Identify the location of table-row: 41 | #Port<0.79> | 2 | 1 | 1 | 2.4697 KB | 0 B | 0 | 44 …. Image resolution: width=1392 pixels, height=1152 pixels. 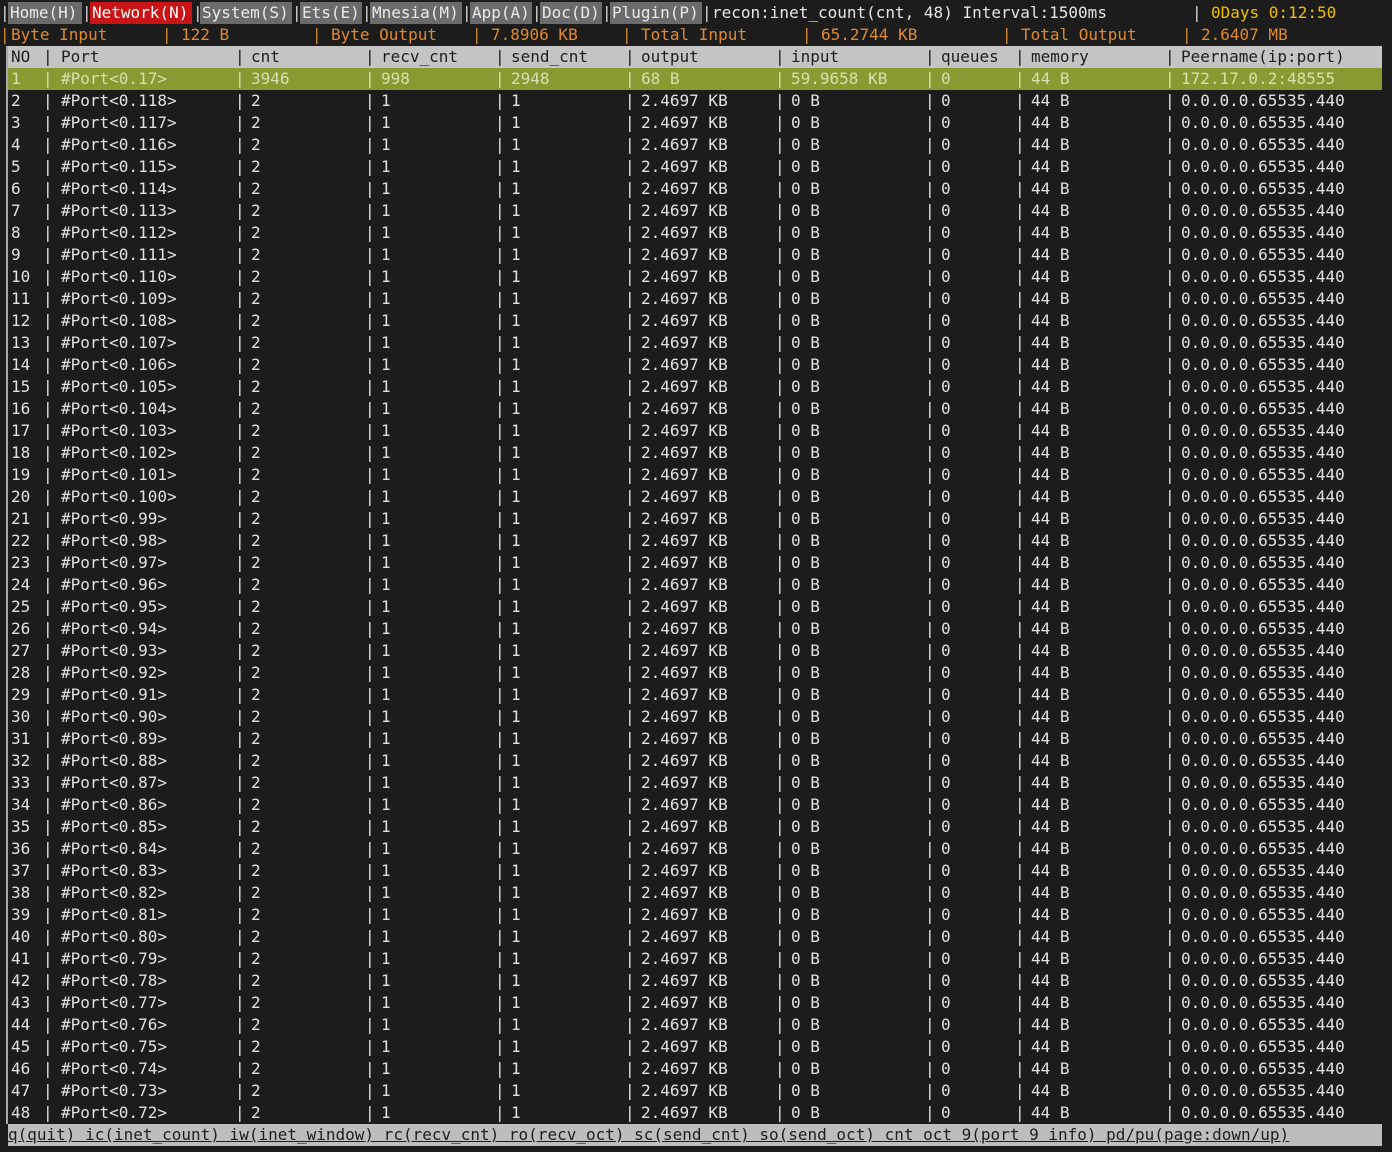
(695, 959).